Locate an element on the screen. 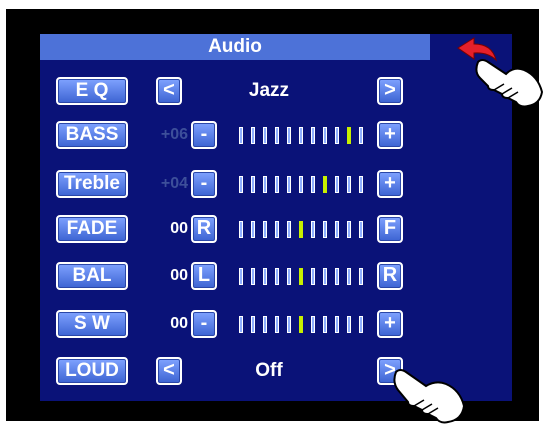  eq-next-button: > is located at coordinates (390, 91).